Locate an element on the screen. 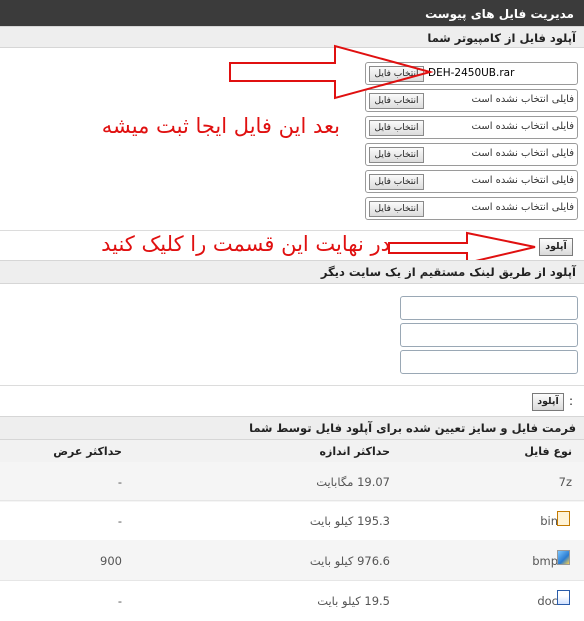 The width and height of the screenshot is (584, 621). page-title: مدیریت فایل های پیوست is located at coordinates (292, 13).